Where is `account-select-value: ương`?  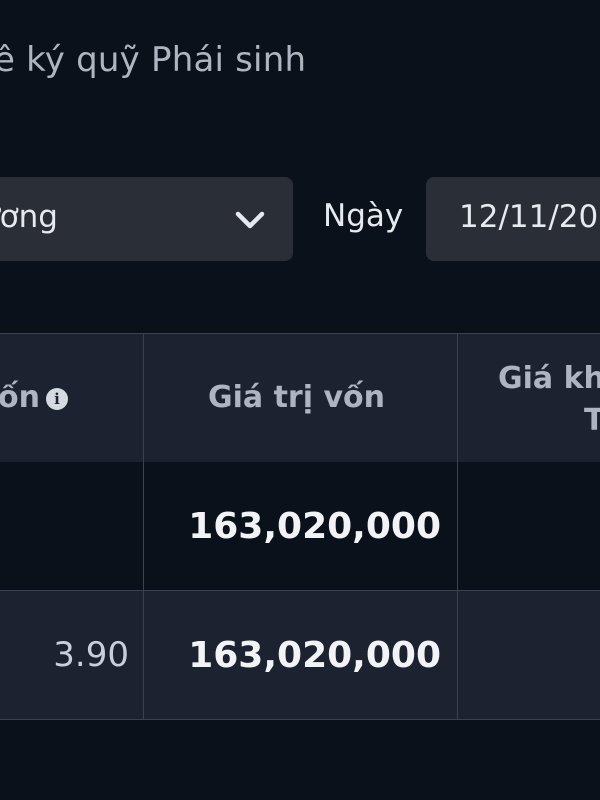
account-select-value: ương is located at coordinates (29, 217).